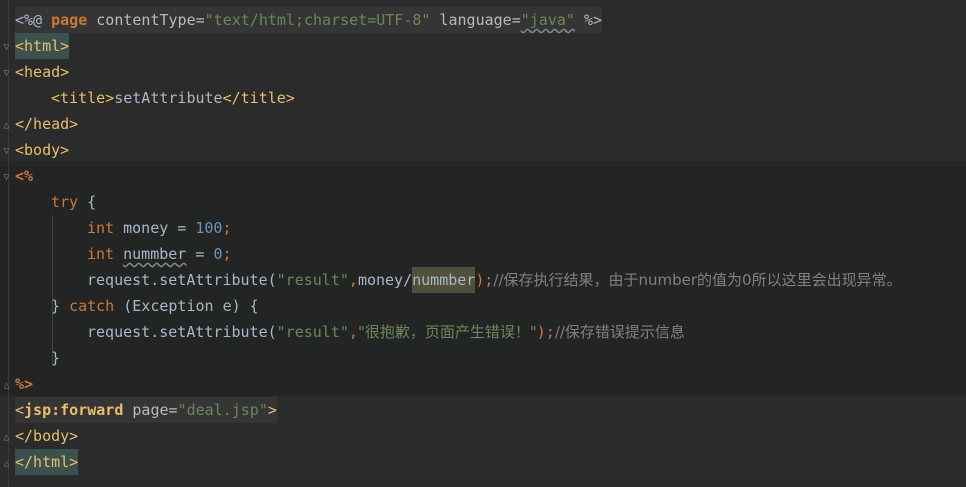 The height and width of the screenshot is (487, 966). Describe the element at coordinates (6, 48) in the screenshot. I see `fold-html-icon: ▽` at that location.